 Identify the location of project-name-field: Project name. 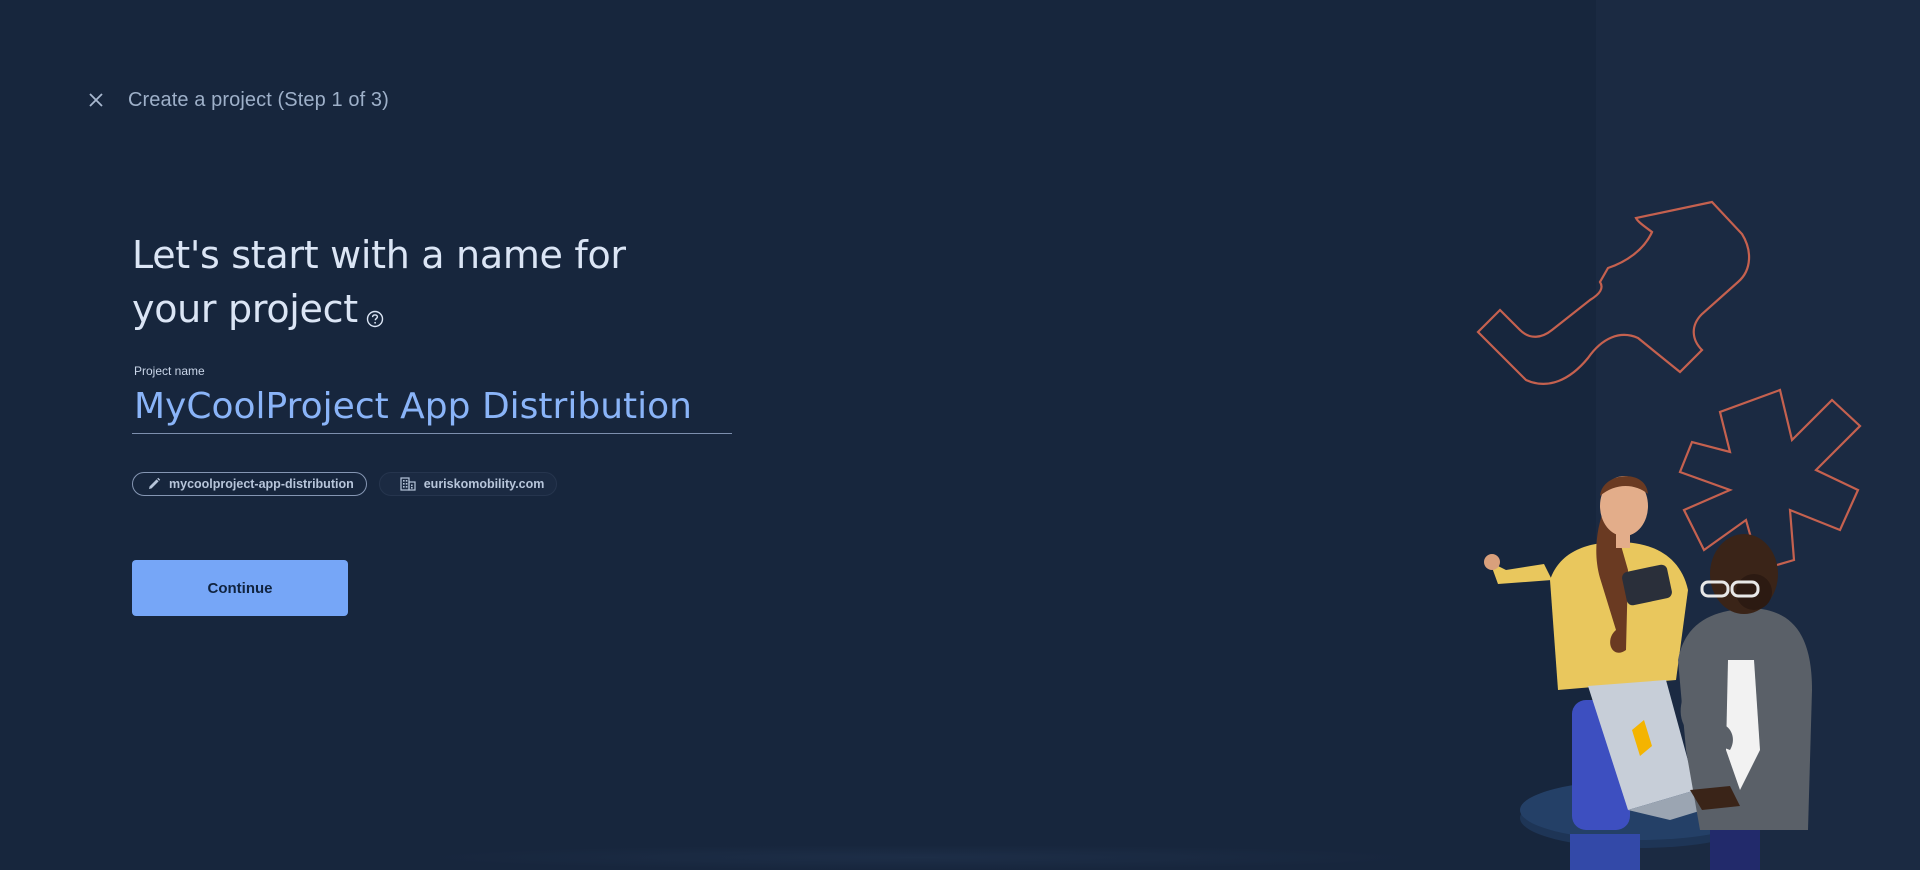
(432, 399).